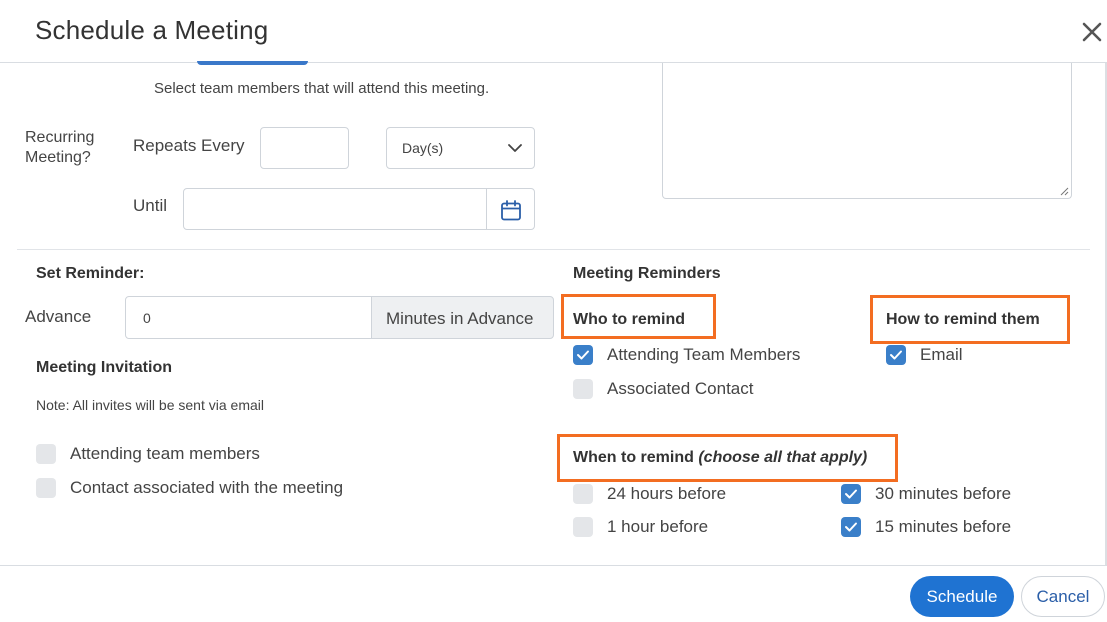 This screenshot has height=622, width=1107. Describe the element at coordinates (462, 317) in the screenshot. I see `advance-unit-addon: Minutes in Advance` at that location.